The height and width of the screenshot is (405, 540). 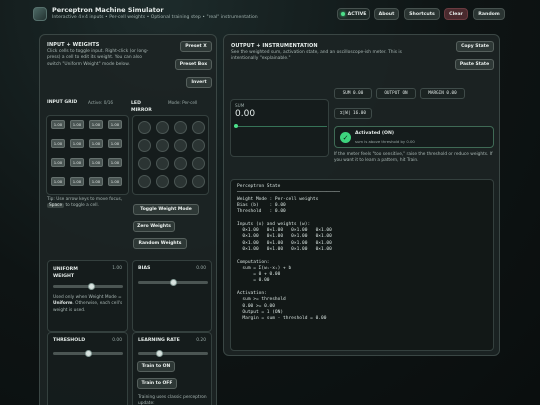 I want to click on threshold-value: 0.00, so click(x=117, y=340).